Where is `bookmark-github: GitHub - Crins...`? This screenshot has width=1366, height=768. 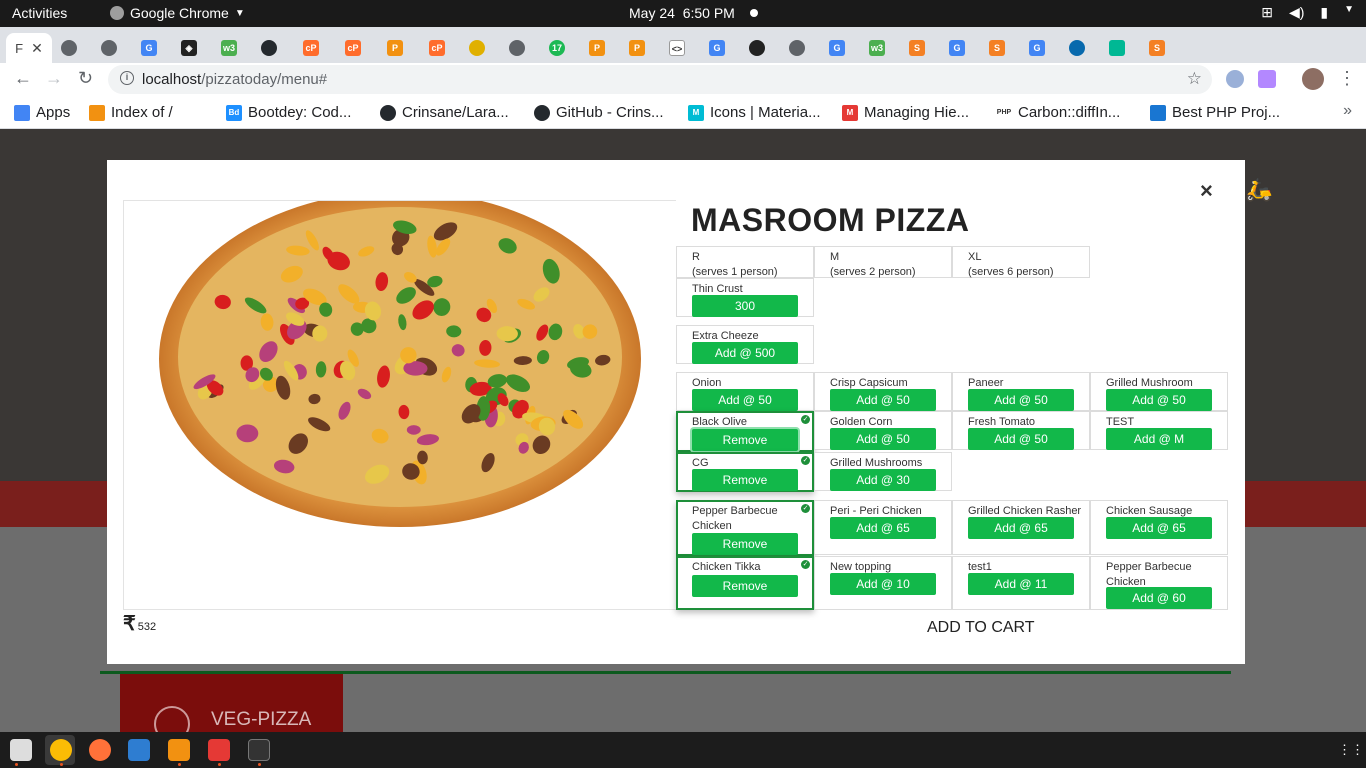 bookmark-github: GitHub - Crins... is located at coordinates (599, 112).